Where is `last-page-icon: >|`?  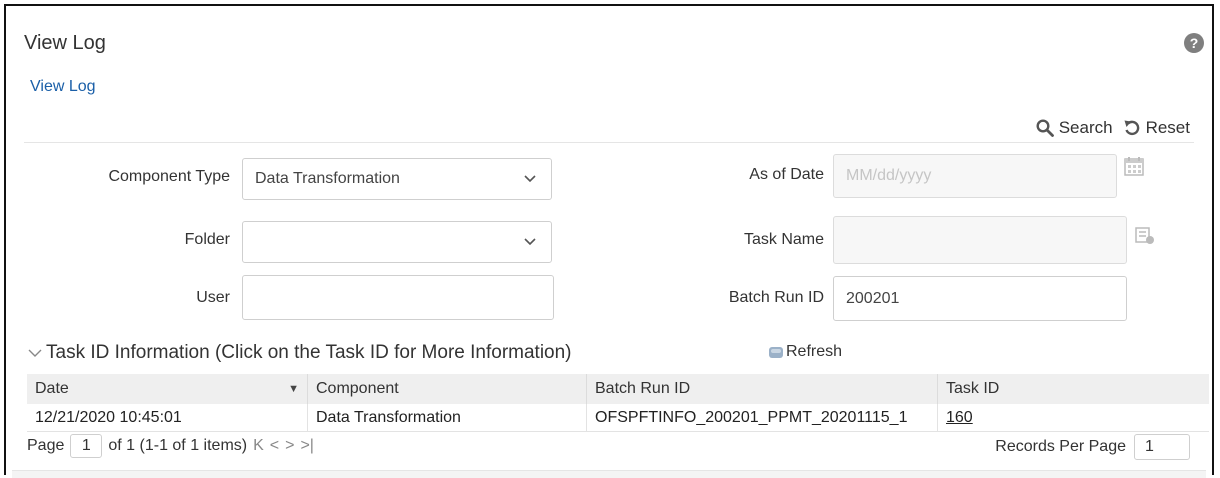 last-page-icon: >| is located at coordinates (307, 446).